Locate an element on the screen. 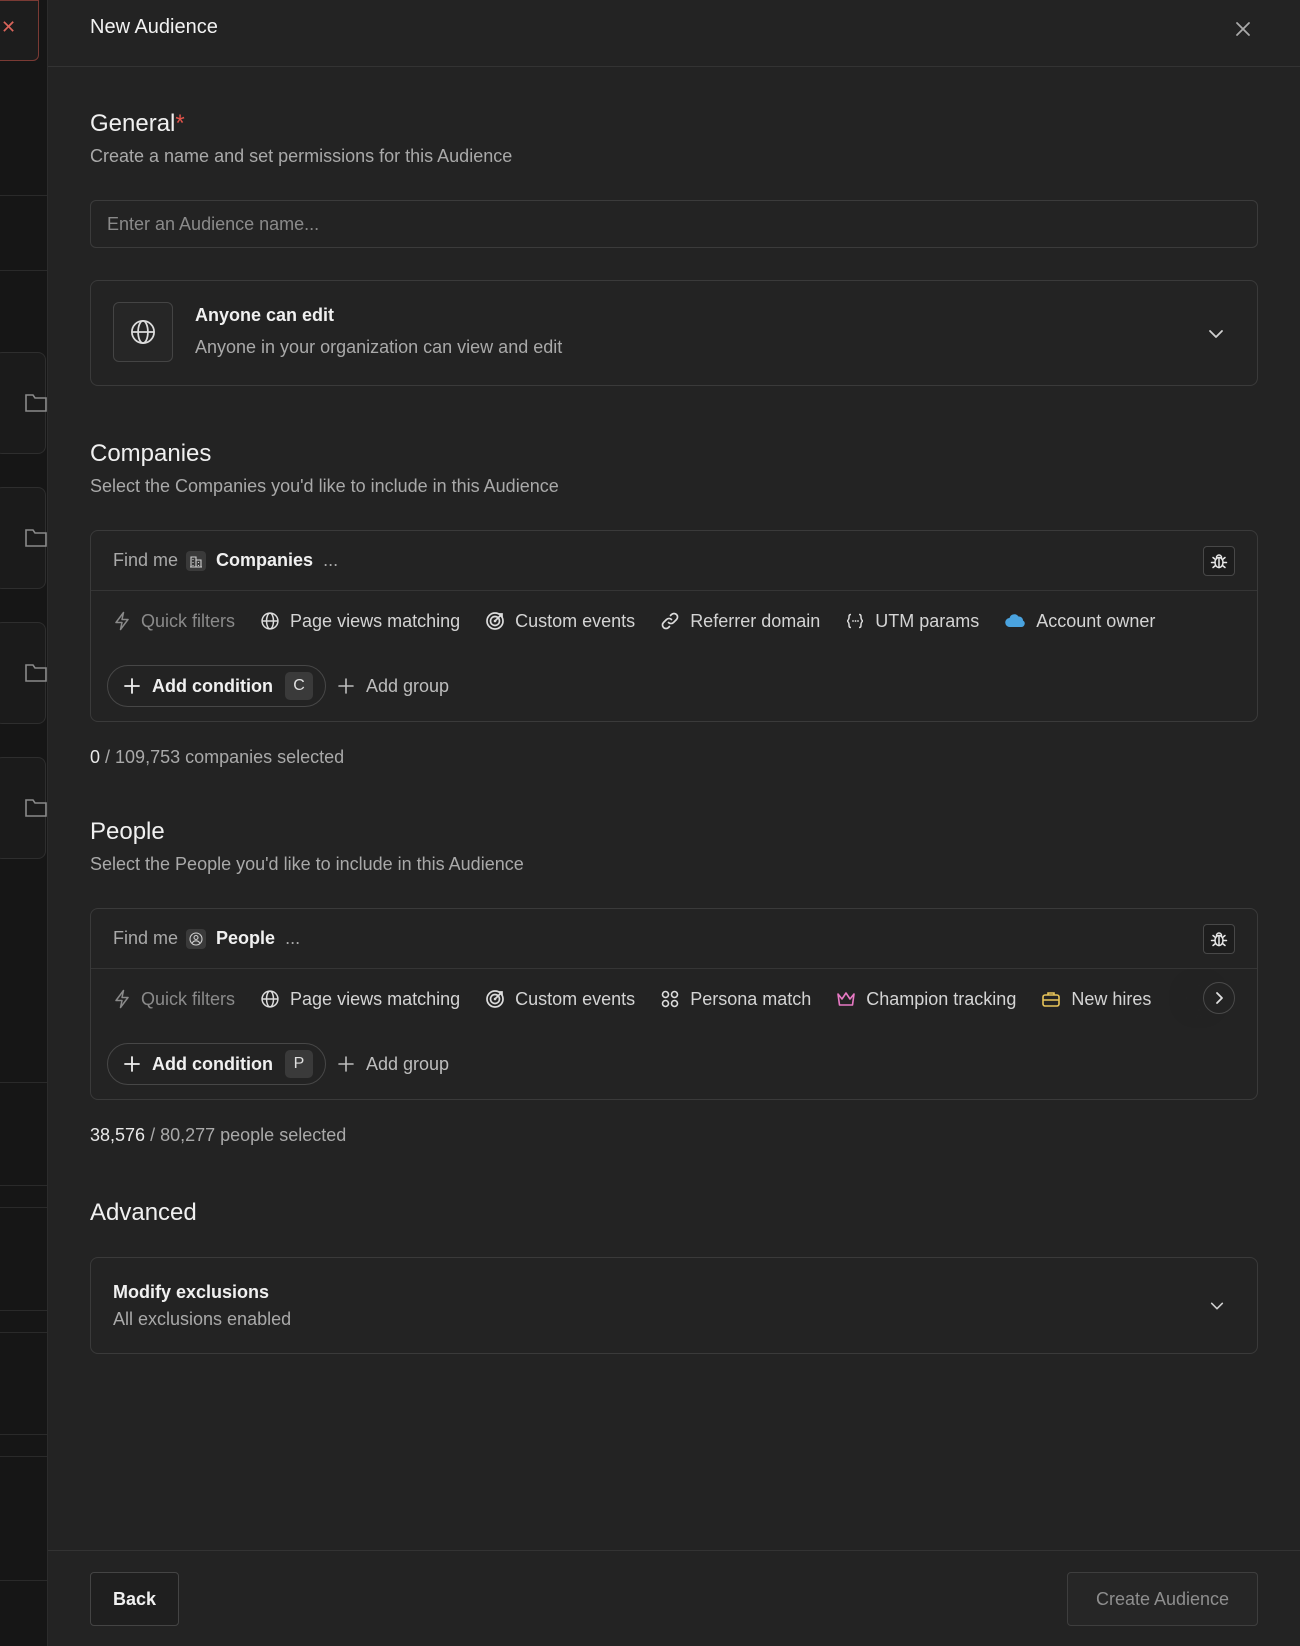 The height and width of the screenshot is (1646, 1300). keyboard-shortcut: P is located at coordinates (298, 1064).